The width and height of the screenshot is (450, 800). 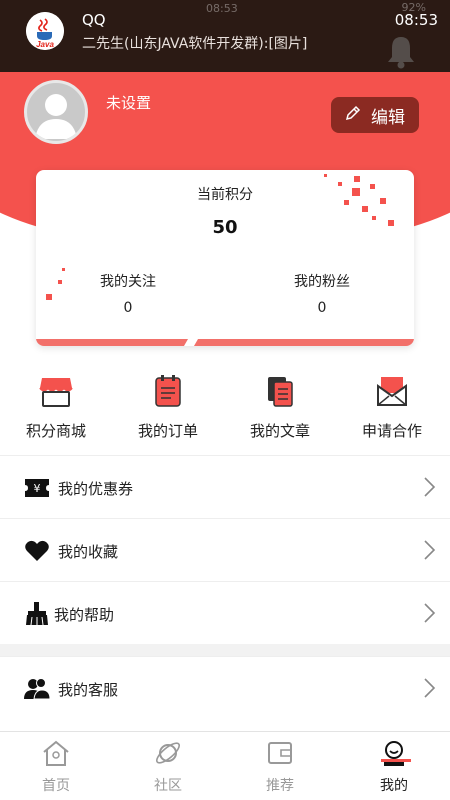 I want to click on article-icon, so click(x=280, y=391).